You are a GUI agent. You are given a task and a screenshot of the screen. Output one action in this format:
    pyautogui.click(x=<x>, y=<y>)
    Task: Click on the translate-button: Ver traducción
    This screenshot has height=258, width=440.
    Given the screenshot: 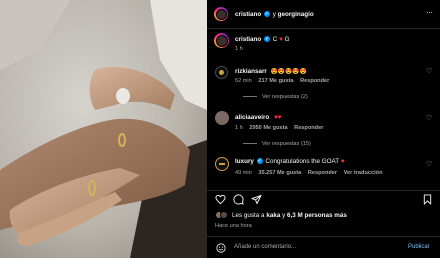 What is the action you would take?
    pyautogui.click(x=363, y=173)
    